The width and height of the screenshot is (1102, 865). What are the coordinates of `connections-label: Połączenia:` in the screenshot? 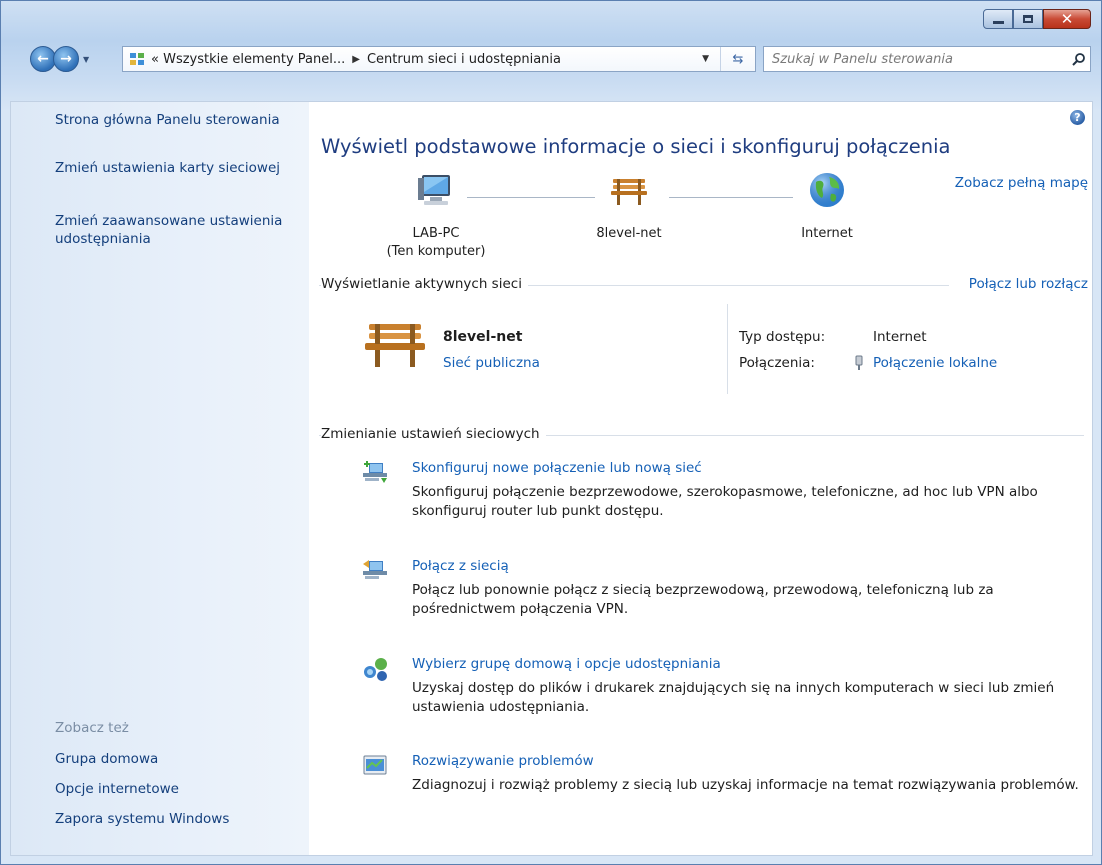 It's located at (777, 363).